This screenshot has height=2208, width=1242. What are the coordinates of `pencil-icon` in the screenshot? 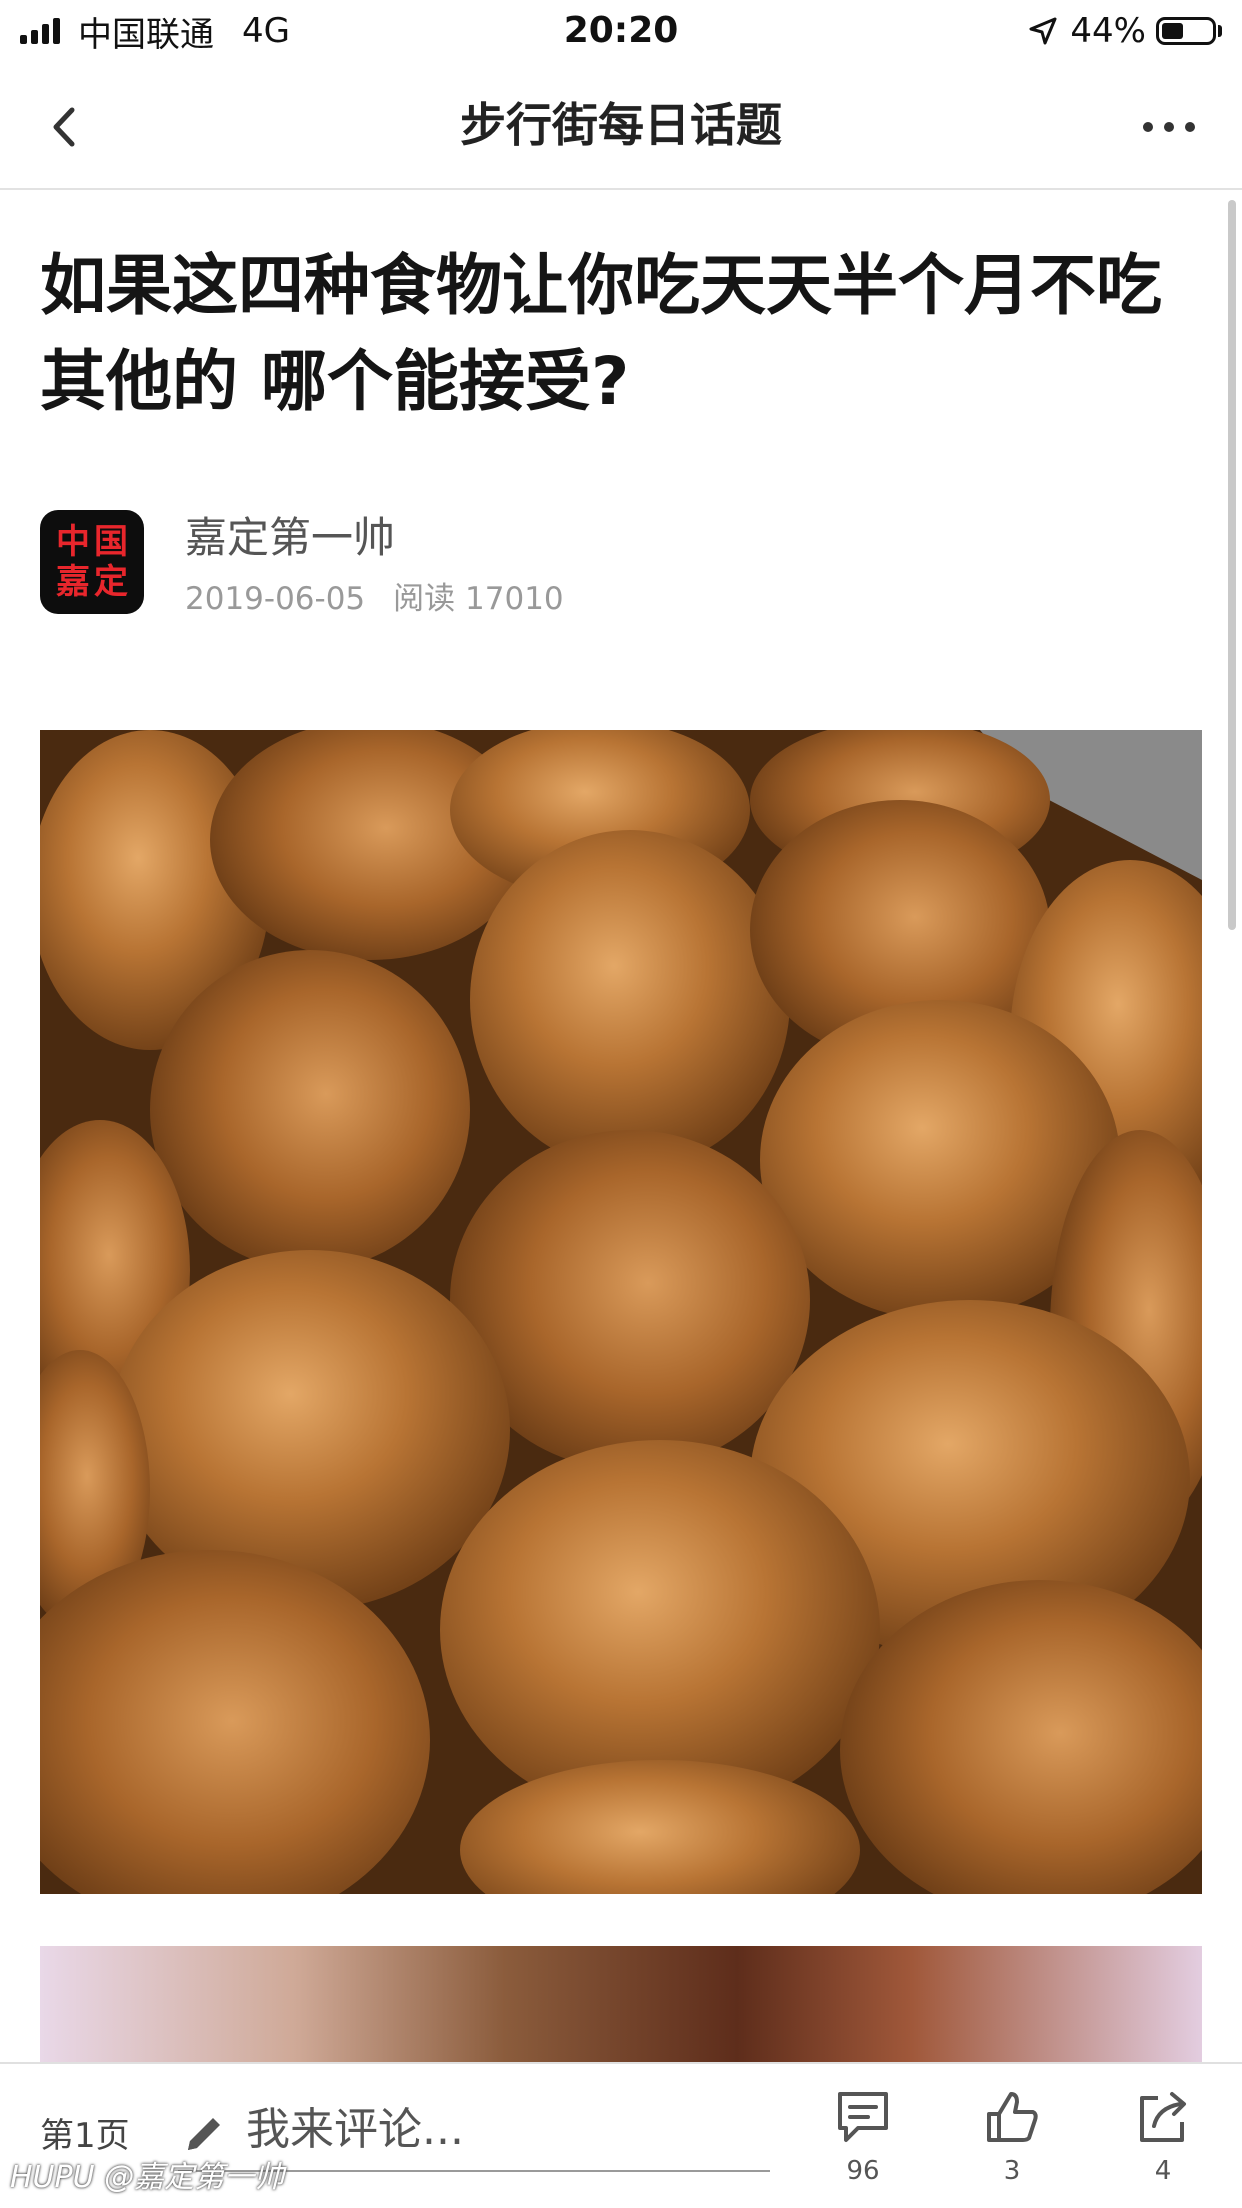 It's located at (204, 2134).